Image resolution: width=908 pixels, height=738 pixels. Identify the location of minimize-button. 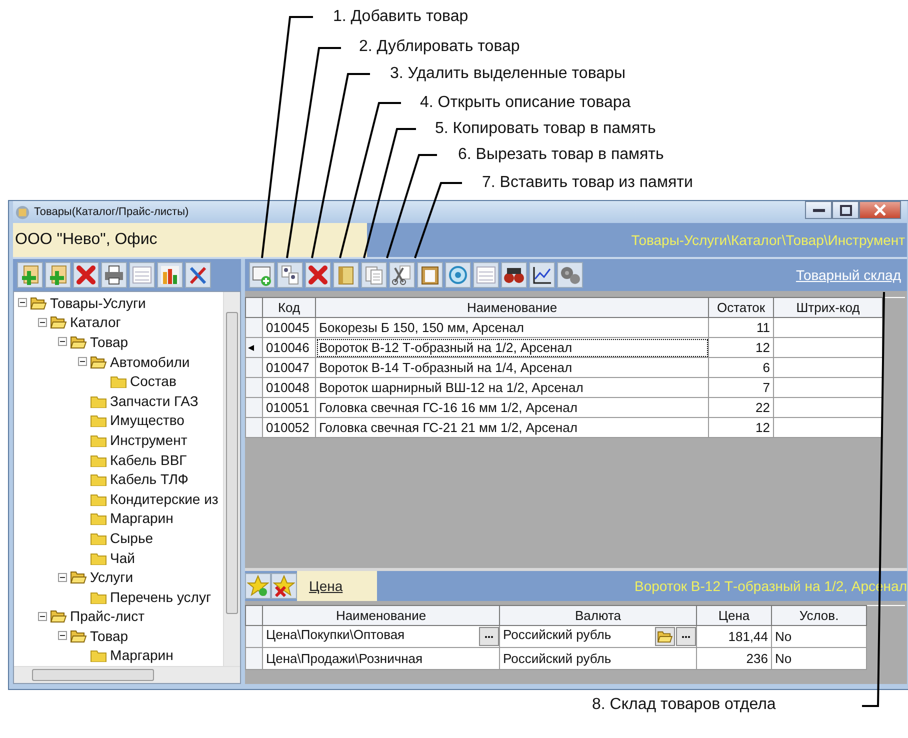
(818, 210).